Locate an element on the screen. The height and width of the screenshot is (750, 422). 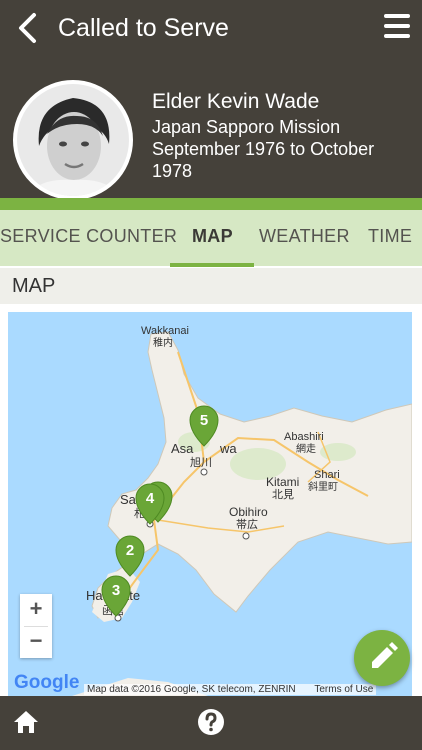
hamburger-menu-icon is located at coordinates (397, 26).